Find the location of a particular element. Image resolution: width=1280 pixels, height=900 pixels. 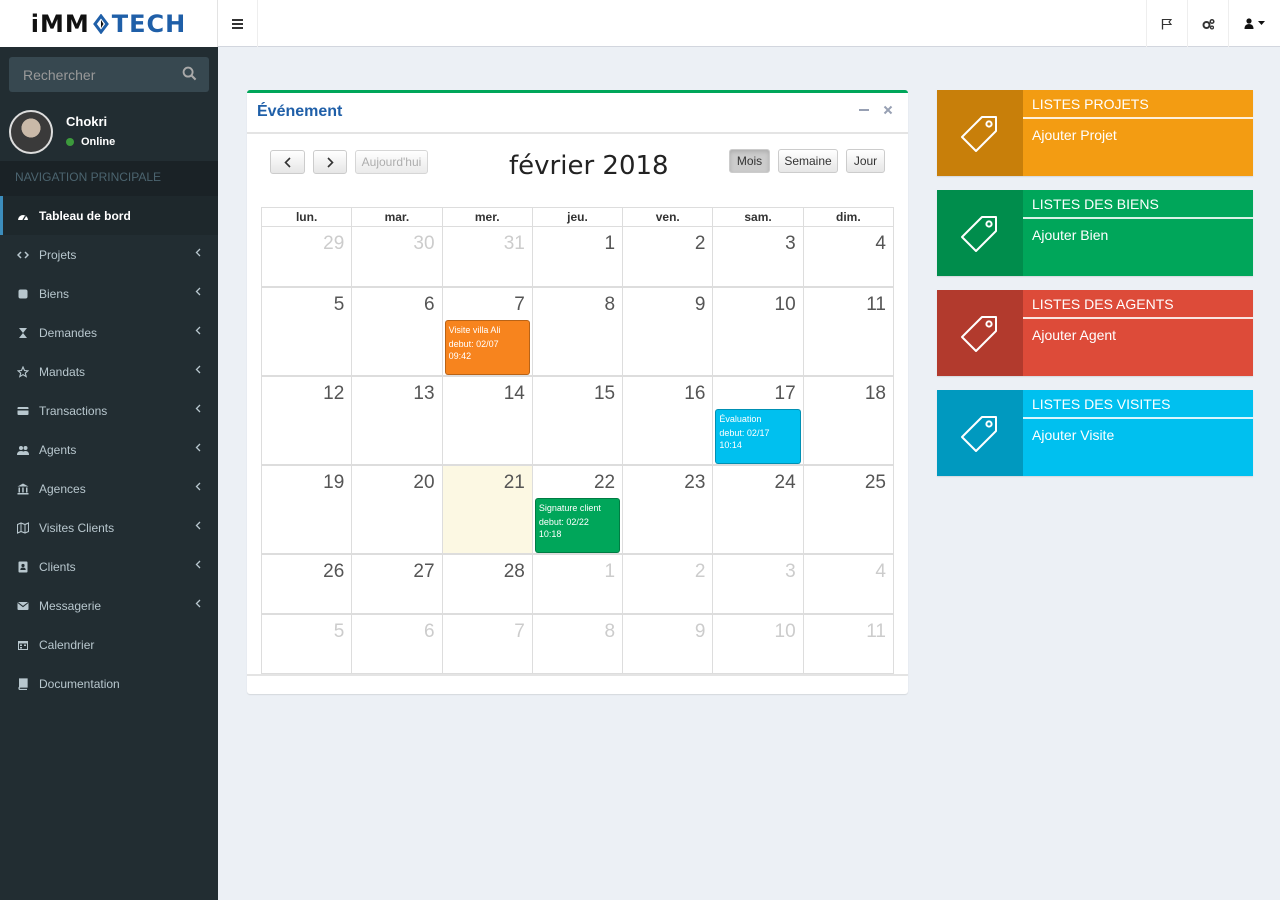

calendar-day: 30 is located at coordinates (397, 256).